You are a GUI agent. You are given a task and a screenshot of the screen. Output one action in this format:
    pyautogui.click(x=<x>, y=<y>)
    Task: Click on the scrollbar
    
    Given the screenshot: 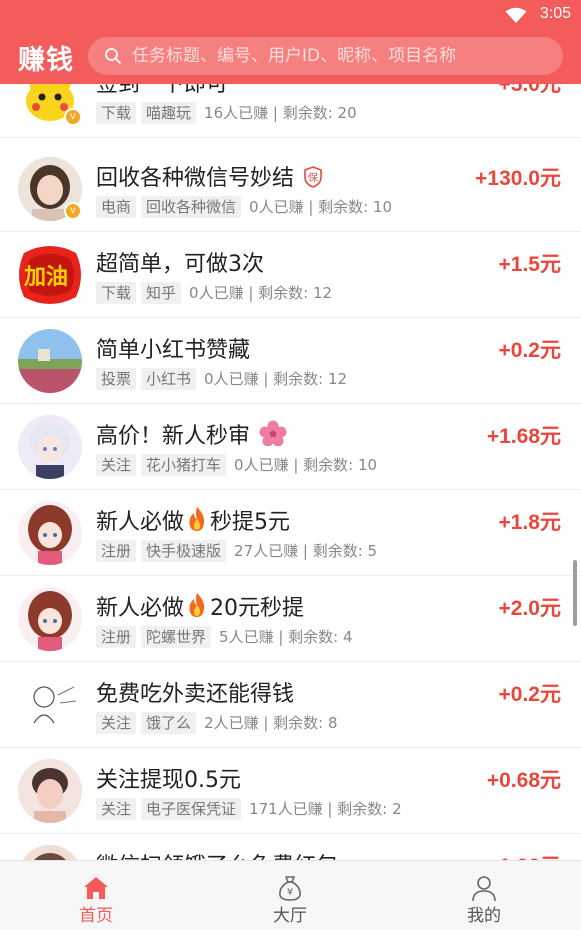 What is the action you would take?
    pyautogui.click(x=575, y=593)
    